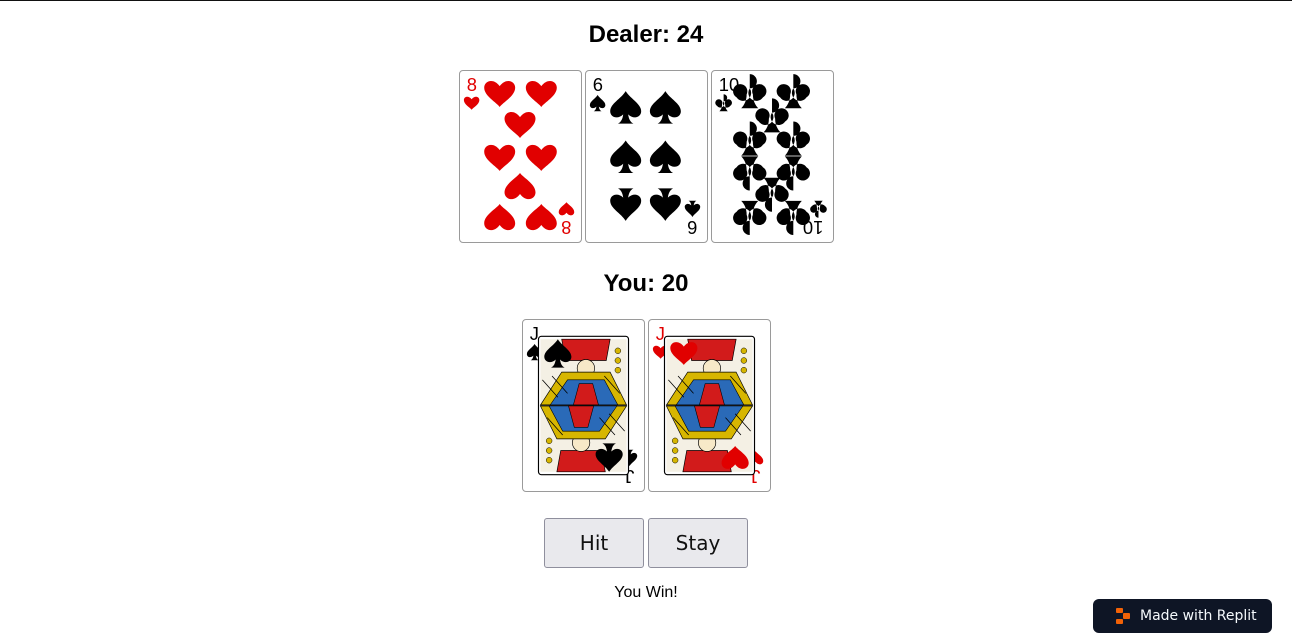  I want to click on dealer-score-heading: Dealer: 24, so click(646, 34).